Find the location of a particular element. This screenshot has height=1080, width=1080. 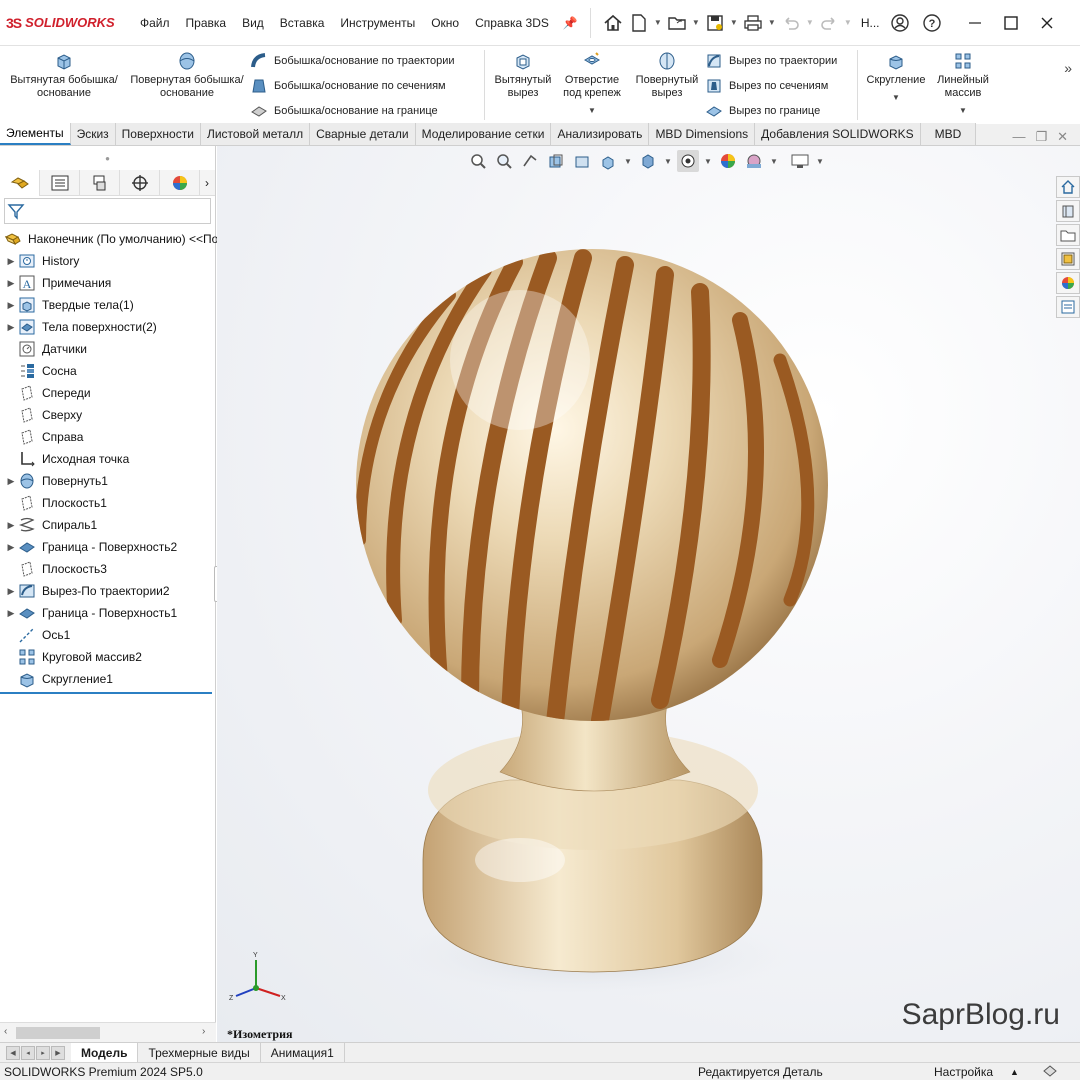

tab-solidworks-addins: Добавления SOLIDWORKS is located at coordinates (838, 134).